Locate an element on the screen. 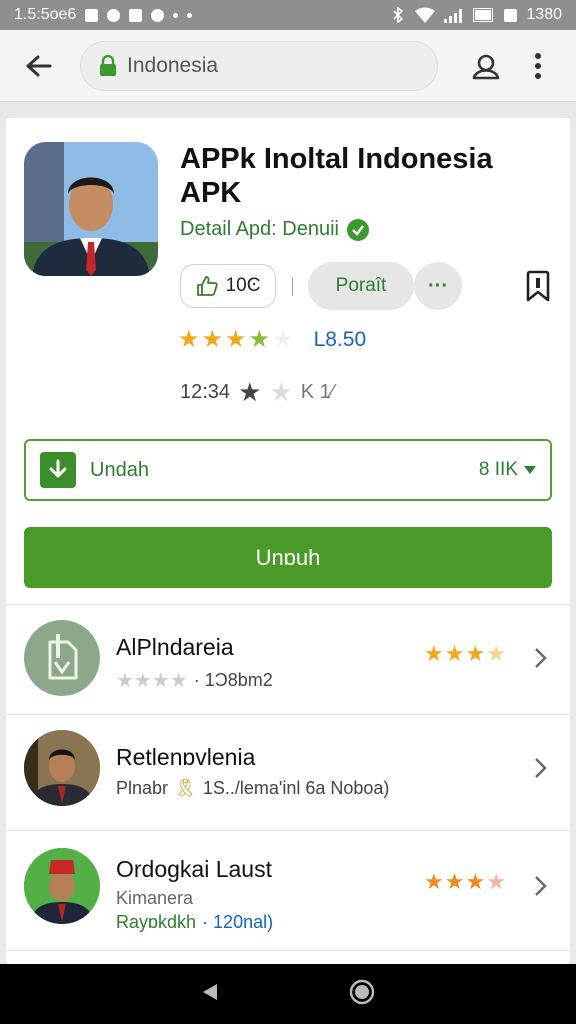 This screenshot has width=576, height=1024. rating-value: L8.50 is located at coordinates (340, 339).